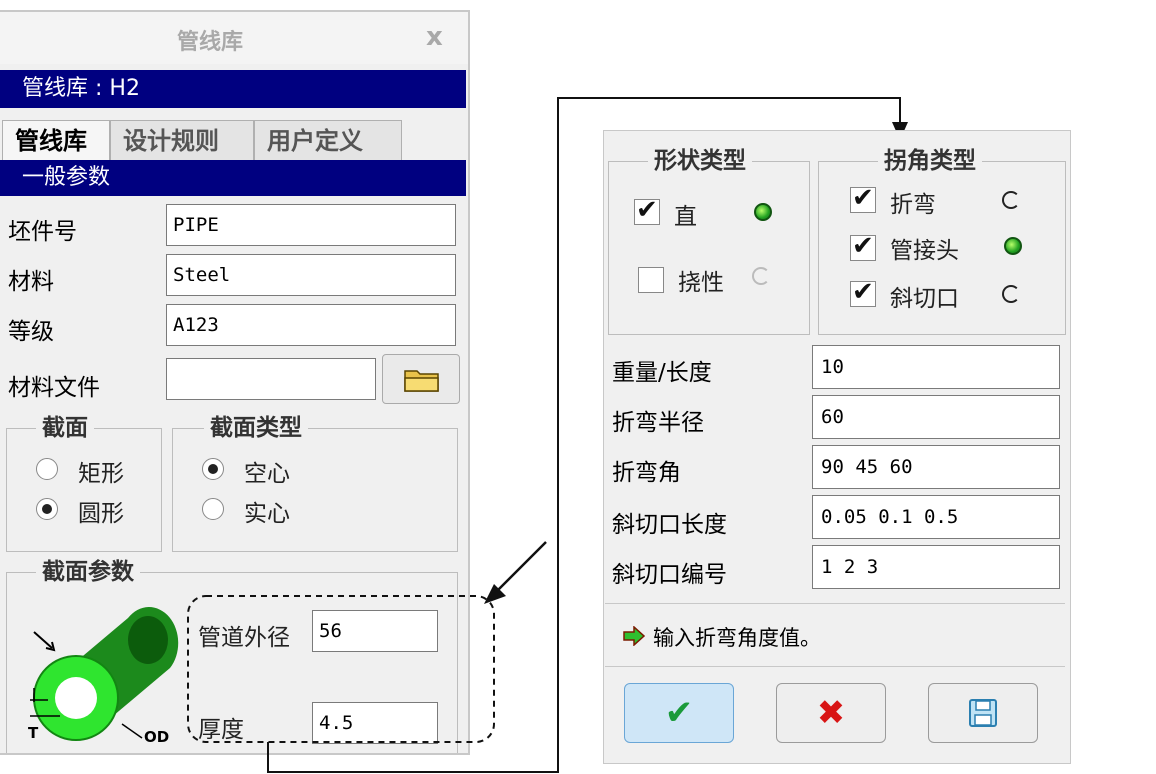 The height and width of the screenshot is (774, 1156). I want to click on status-light-flexible, so click(761, 276).